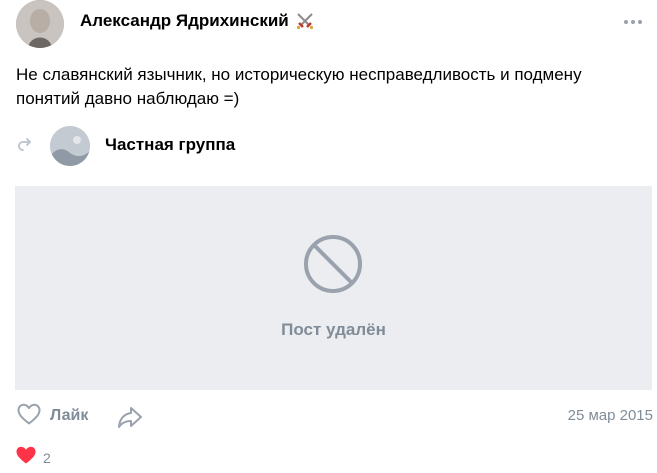 The height and width of the screenshot is (473, 657). Describe the element at coordinates (29, 416) in the screenshot. I see `heart-outline-icon` at that location.